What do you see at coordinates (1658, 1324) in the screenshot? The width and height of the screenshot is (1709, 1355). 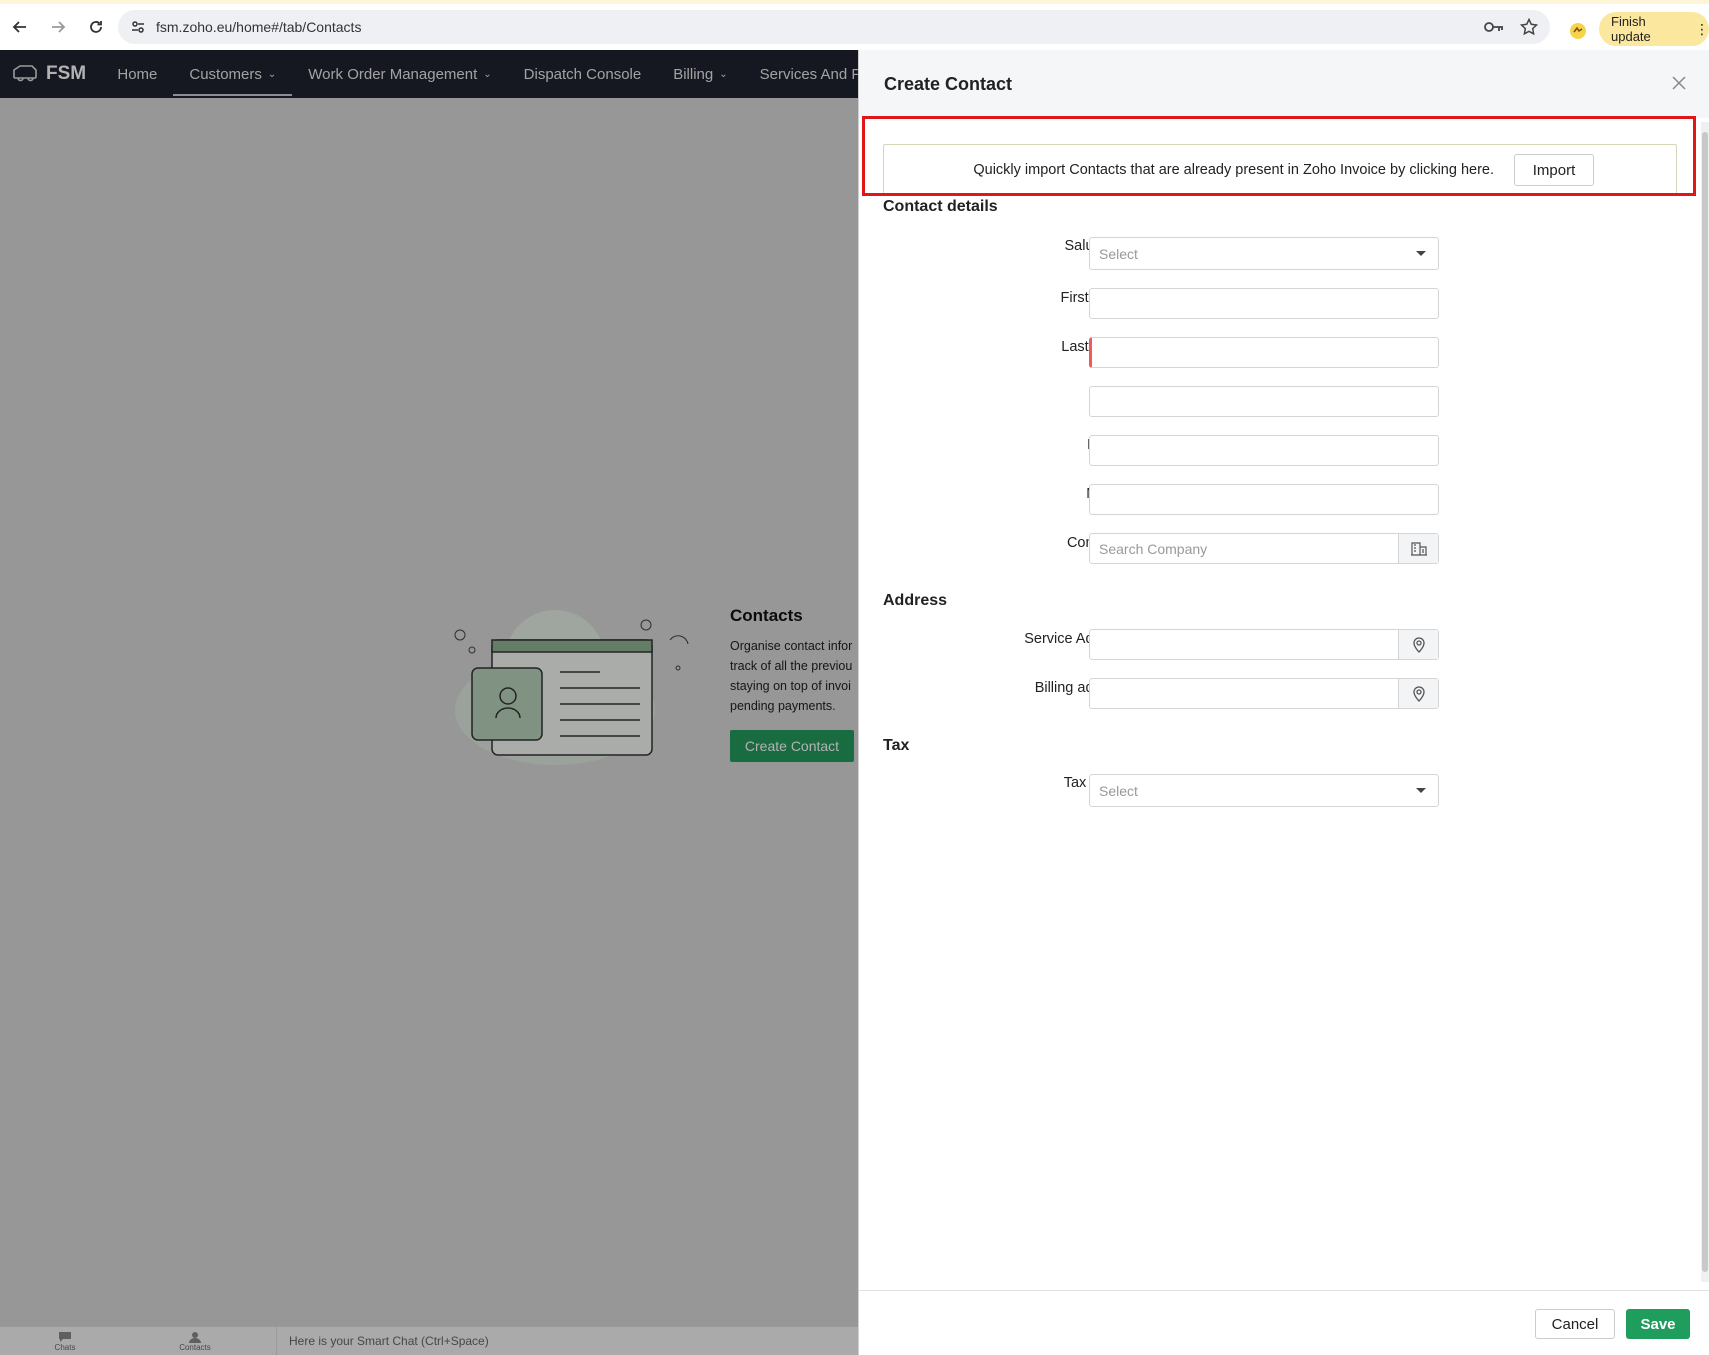 I see `save-button: Save` at bounding box center [1658, 1324].